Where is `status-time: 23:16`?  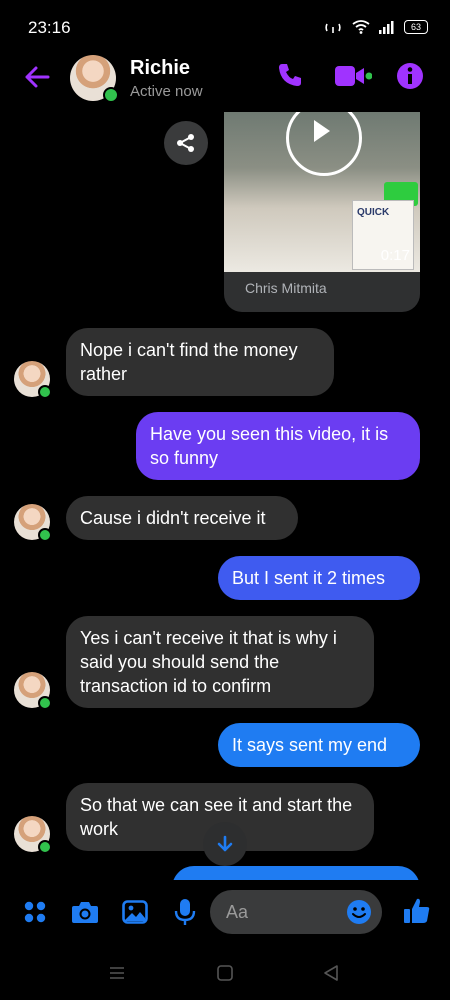
status-time: 23:16 is located at coordinates (49, 27).